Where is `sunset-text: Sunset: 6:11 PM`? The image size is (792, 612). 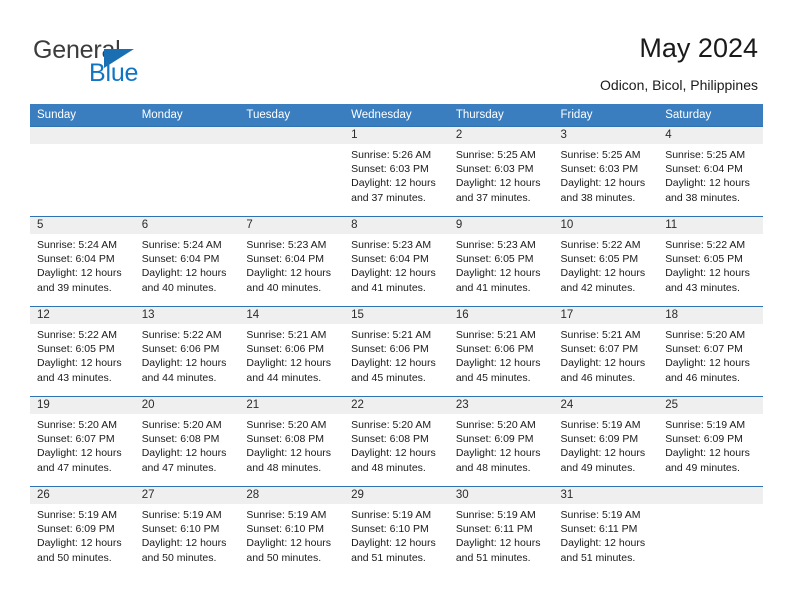 sunset-text: Sunset: 6:11 PM is located at coordinates (599, 529).